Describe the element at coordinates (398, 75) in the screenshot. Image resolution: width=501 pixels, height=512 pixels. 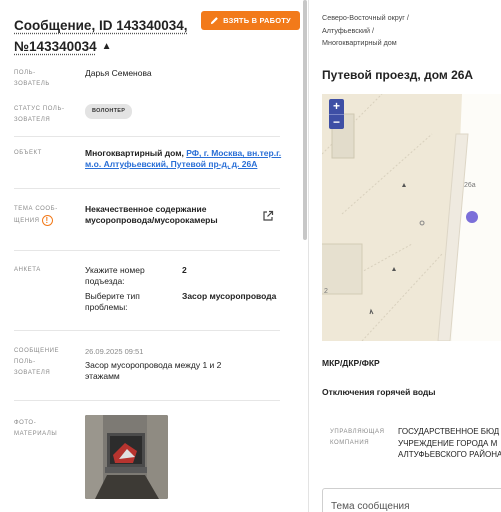
I see `object-address: Путевой проезд, дом 26А` at that location.